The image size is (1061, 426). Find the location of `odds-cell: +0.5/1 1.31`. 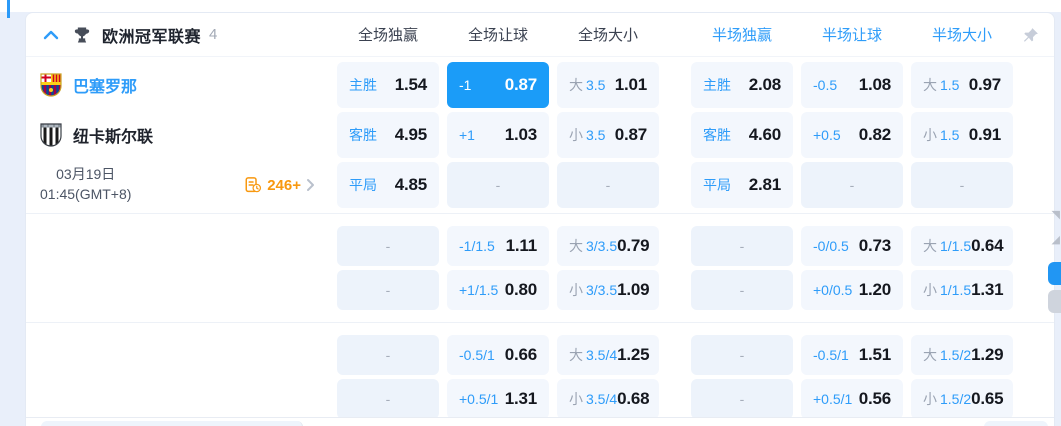

odds-cell: +0.5/1 1.31 is located at coordinates (498, 399).